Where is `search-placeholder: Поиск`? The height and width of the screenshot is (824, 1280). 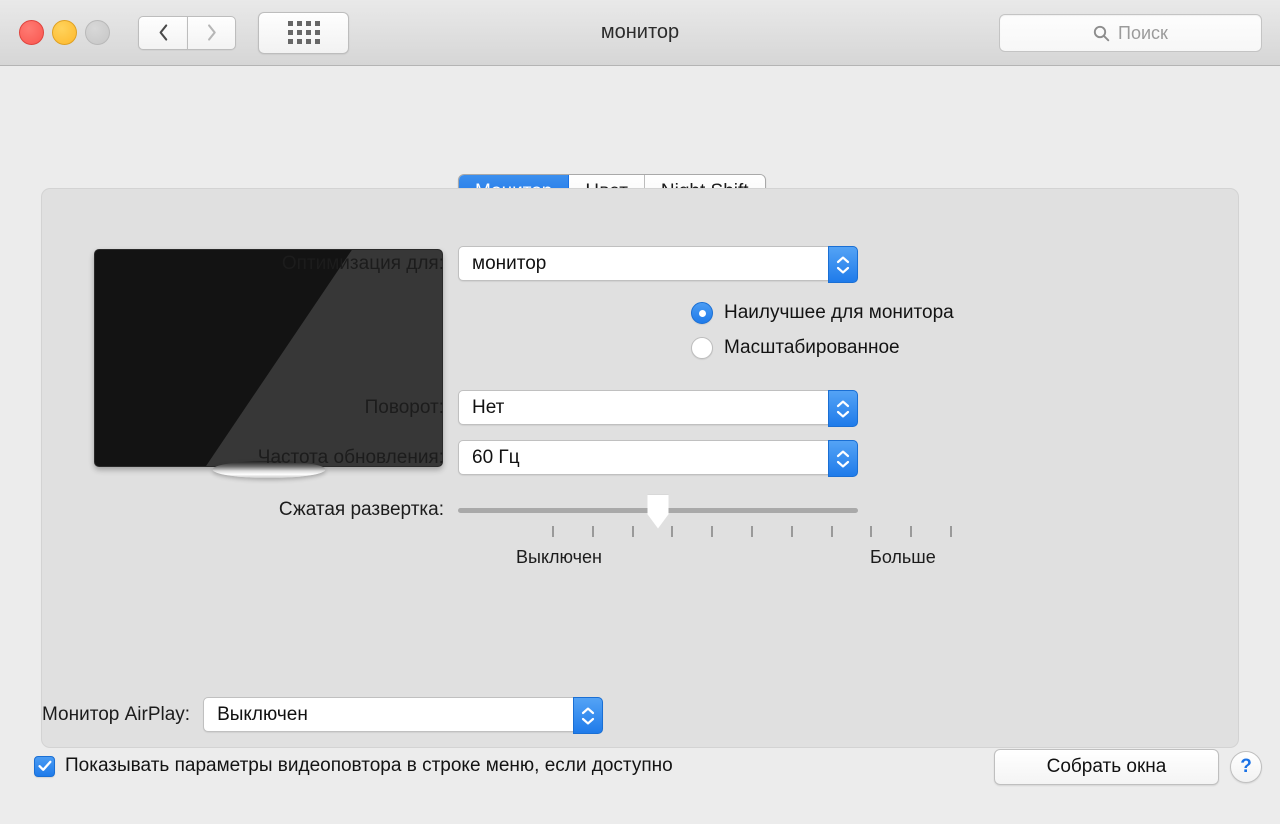
search-placeholder: Поиск is located at coordinates (1143, 32).